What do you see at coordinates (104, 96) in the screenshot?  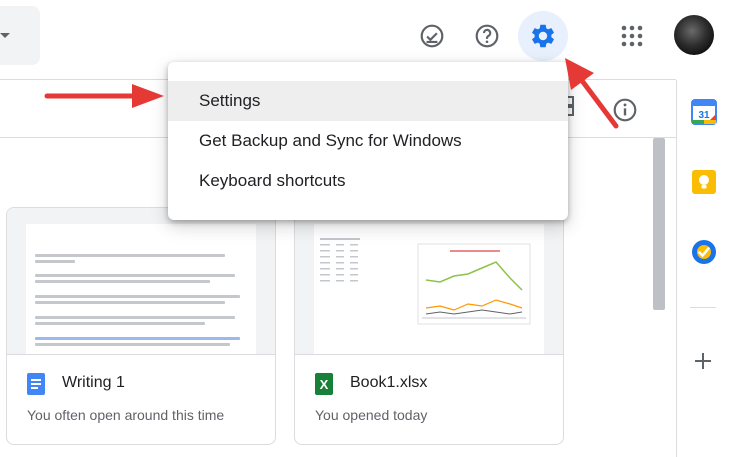 I see `annotation-arrow-to-settings` at bounding box center [104, 96].